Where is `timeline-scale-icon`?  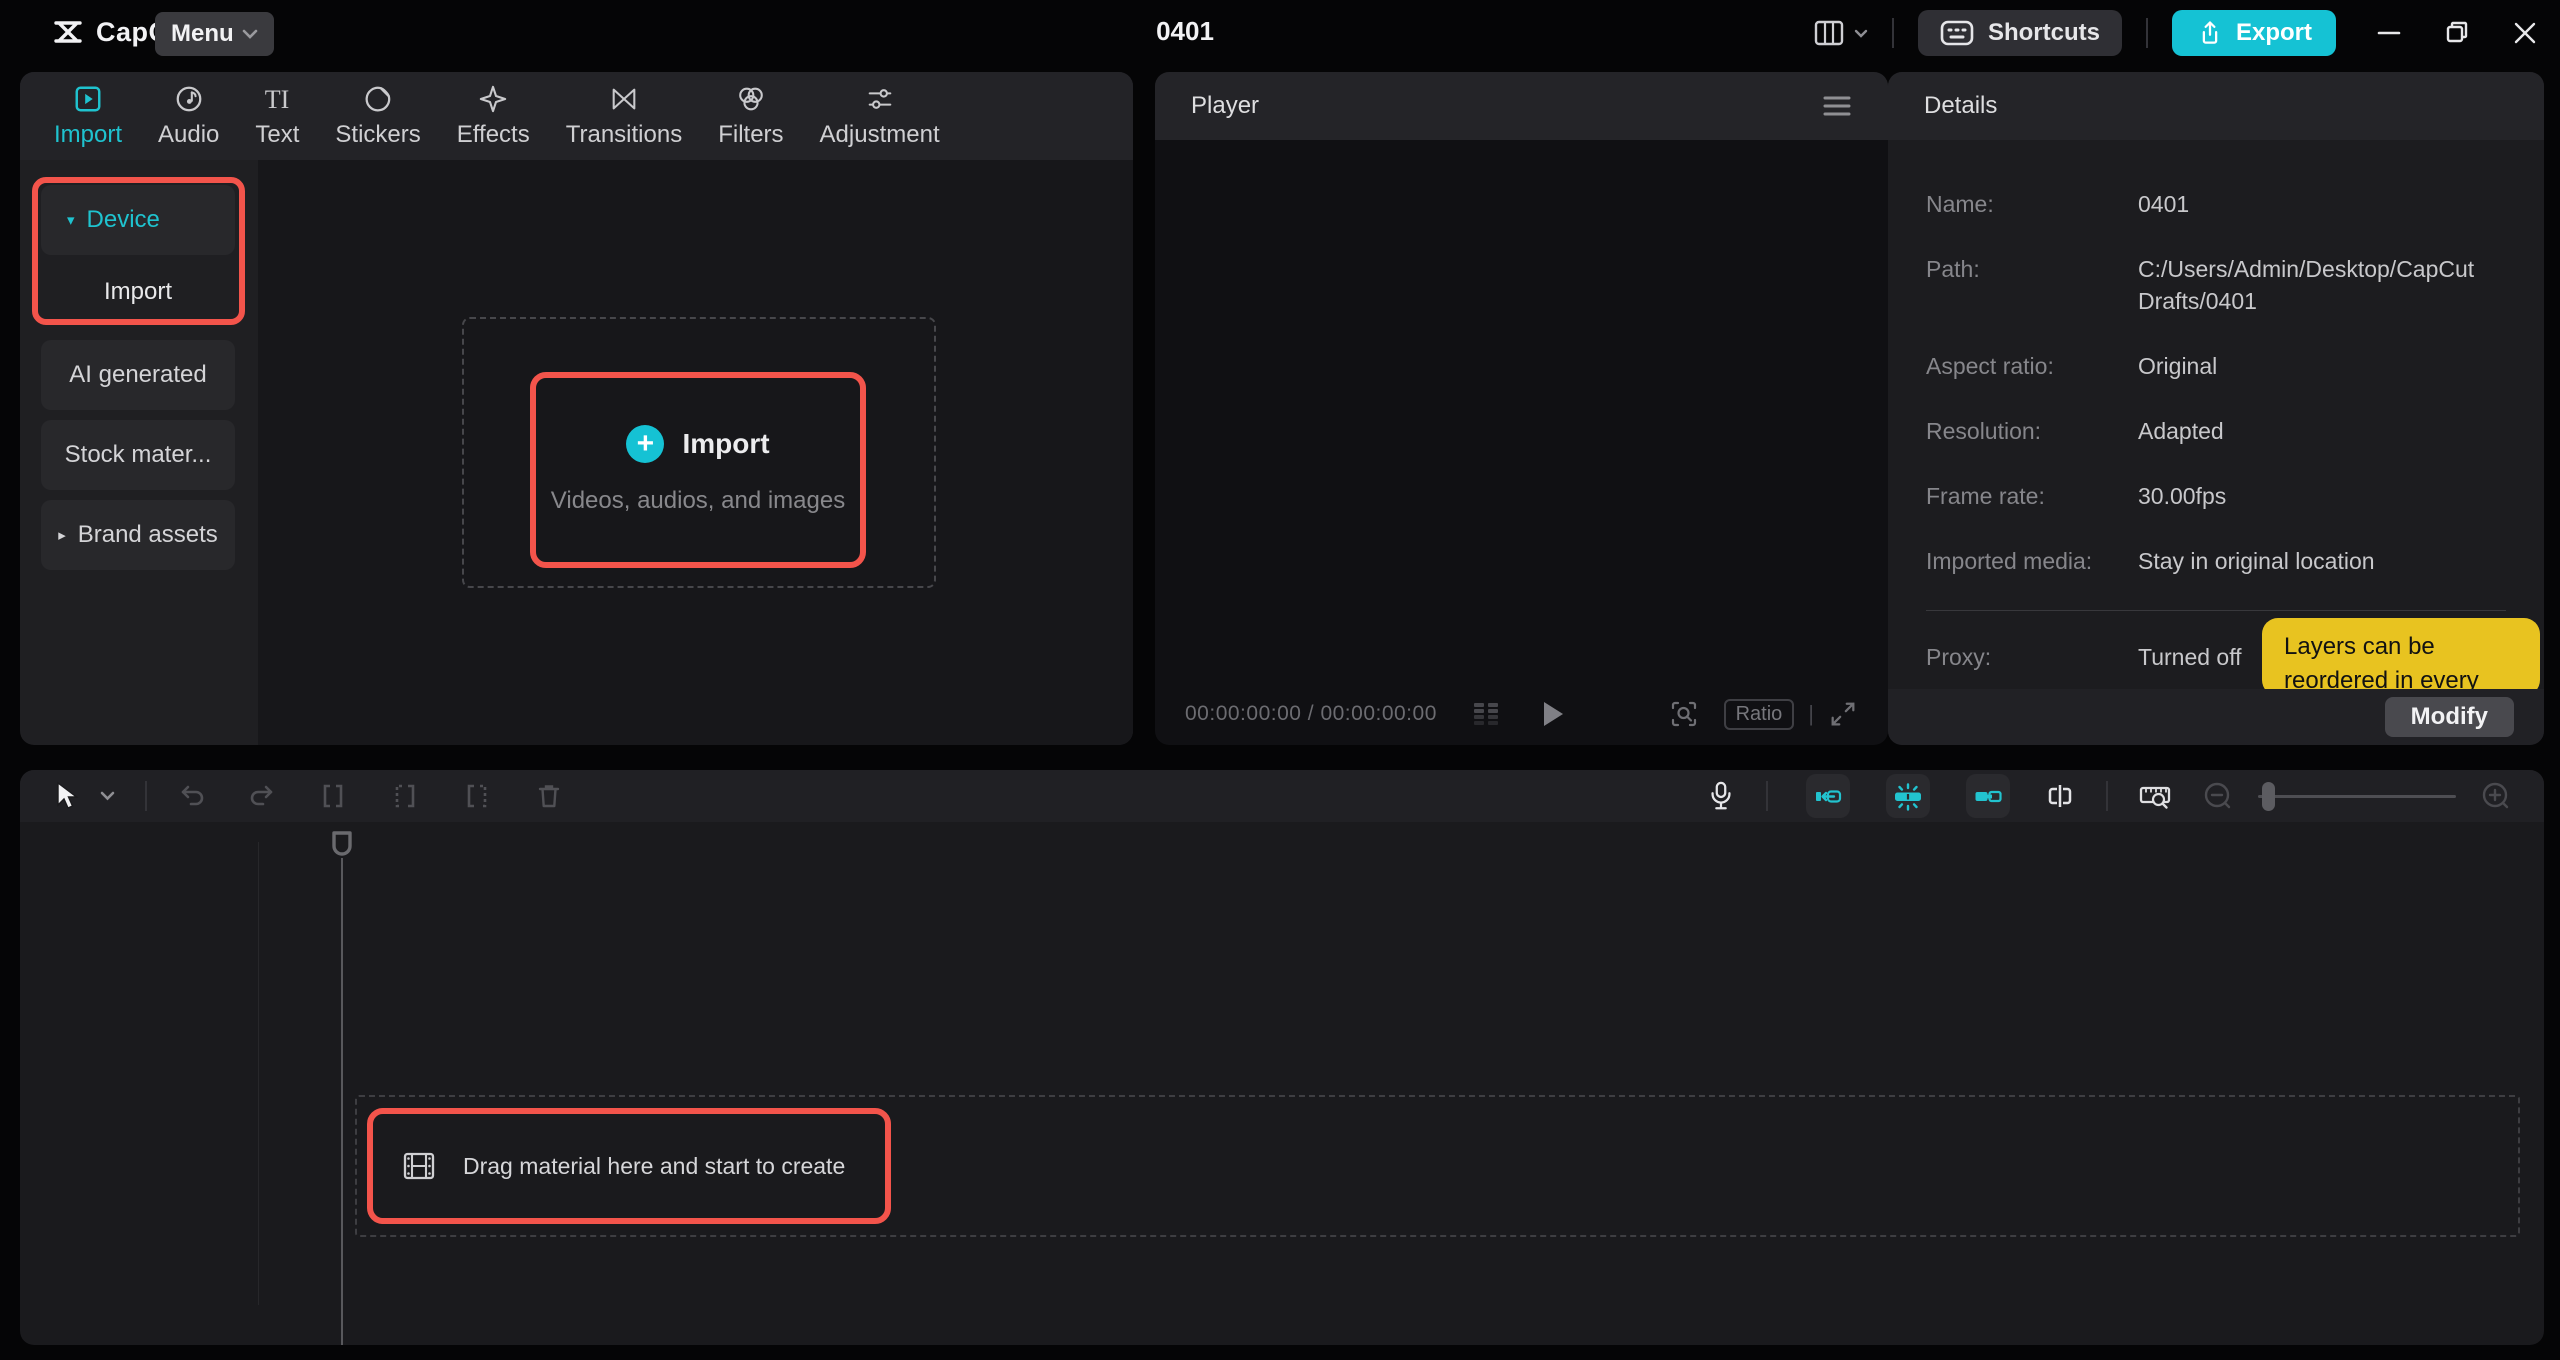 timeline-scale-icon is located at coordinates (2155, 796).